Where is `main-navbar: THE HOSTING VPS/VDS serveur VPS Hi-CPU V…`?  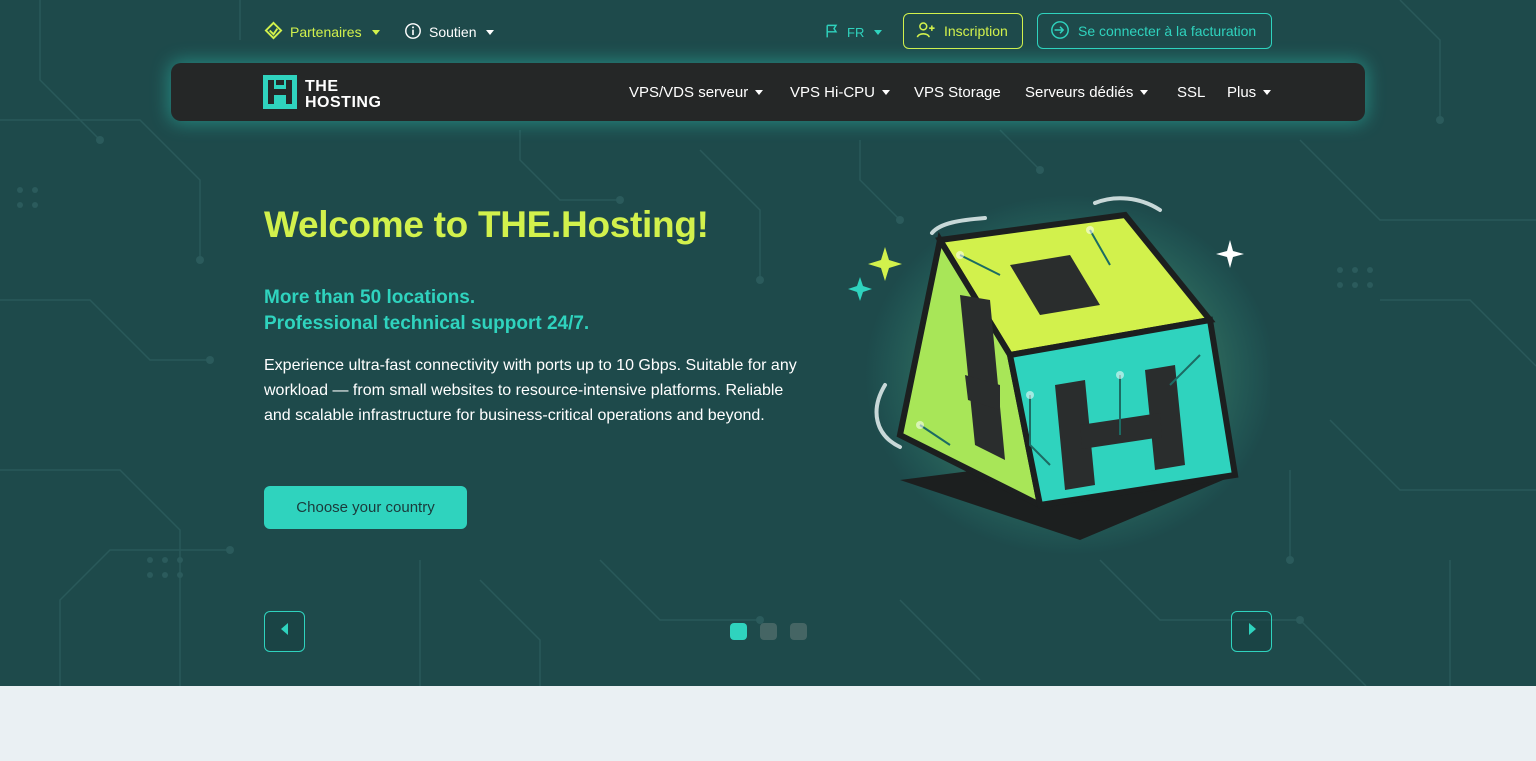 main-navbar: THE HOSTING VPS/VDS serveur VPS Hi-CPU V… is located at coordinates (768, 92).